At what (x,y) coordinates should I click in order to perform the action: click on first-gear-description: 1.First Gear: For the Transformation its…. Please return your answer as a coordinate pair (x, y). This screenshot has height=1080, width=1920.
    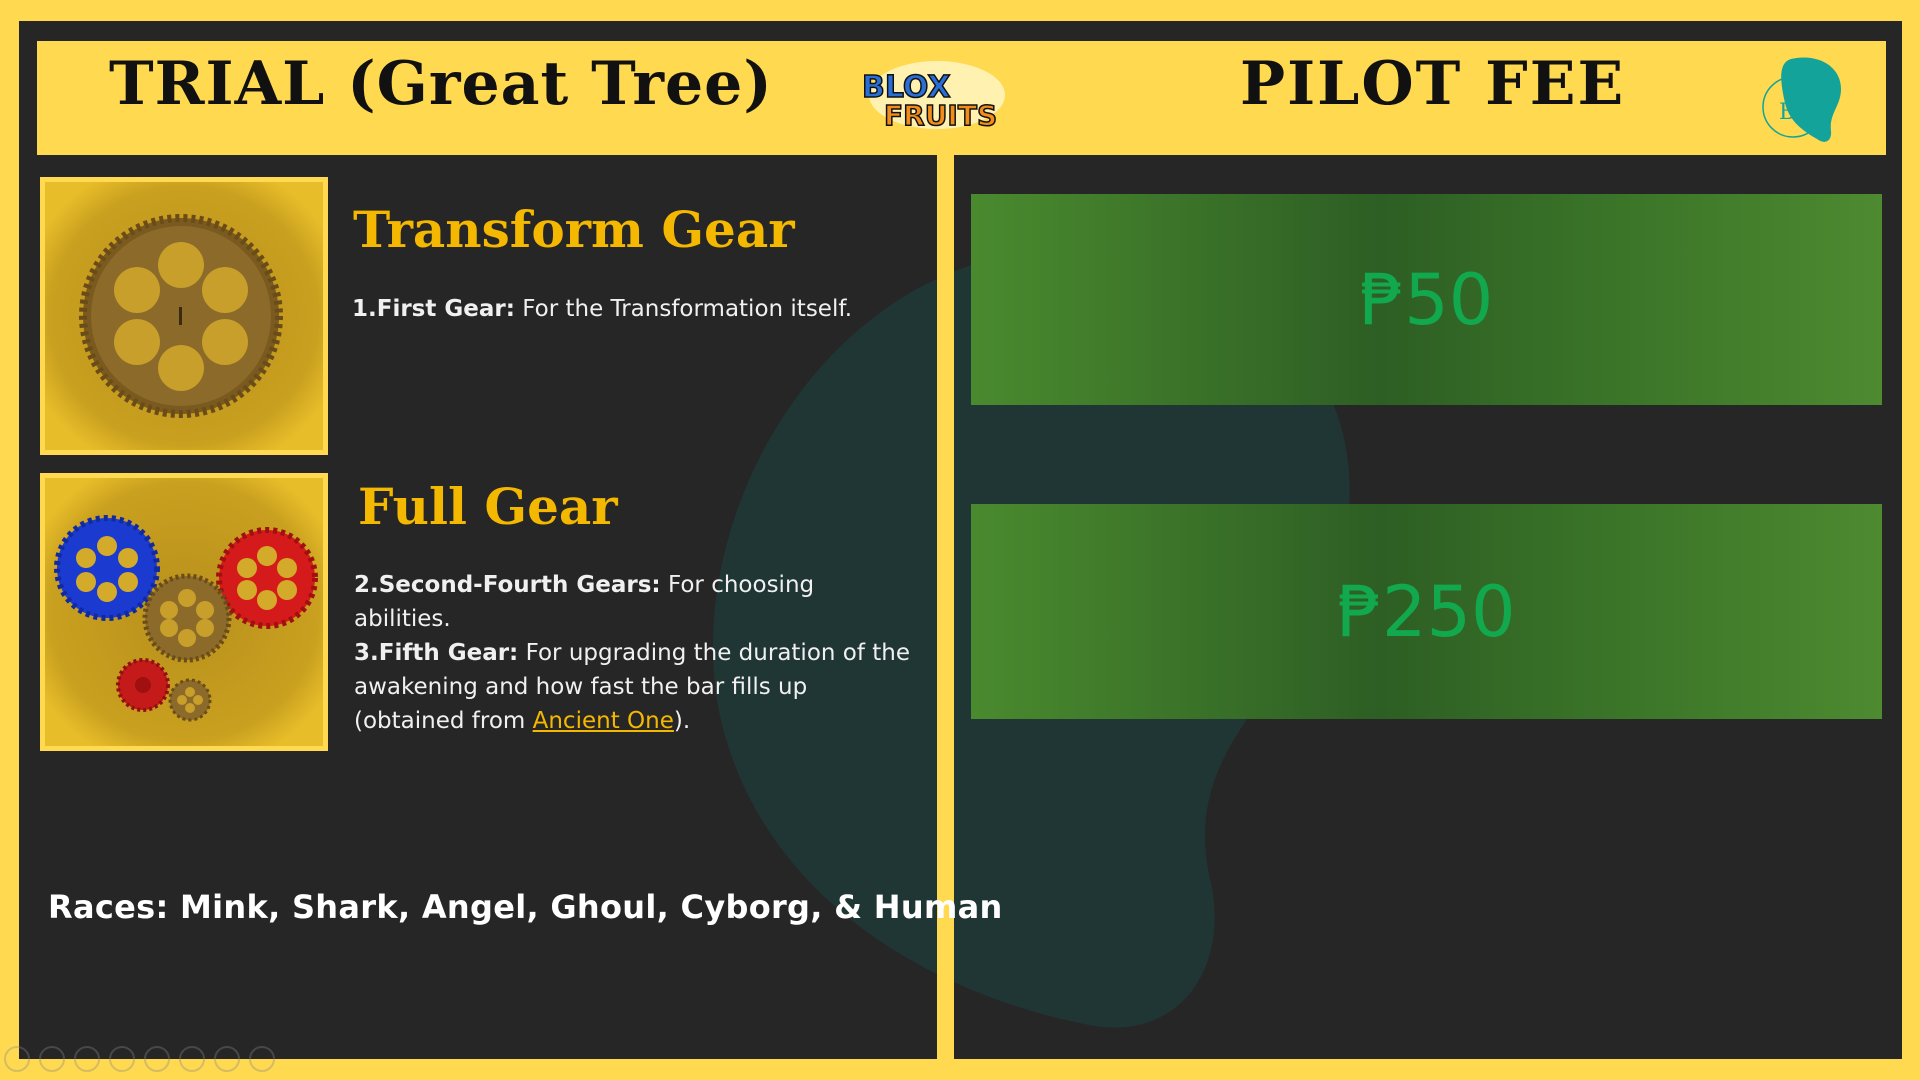
    Looking at the image, I should click on (632, 309).